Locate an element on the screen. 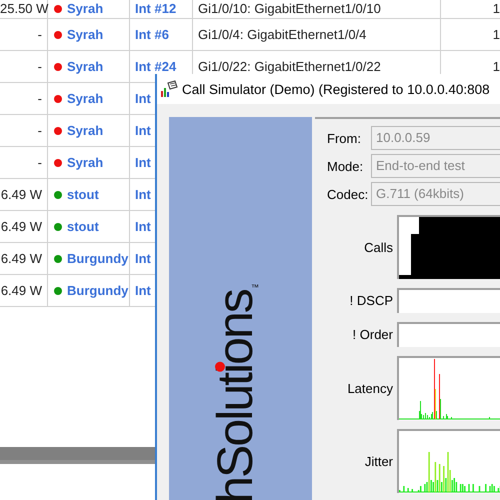  port-cell: Gi1/0/10: GigabitEthernet1/0/10 is located at coordinates (289, 8).